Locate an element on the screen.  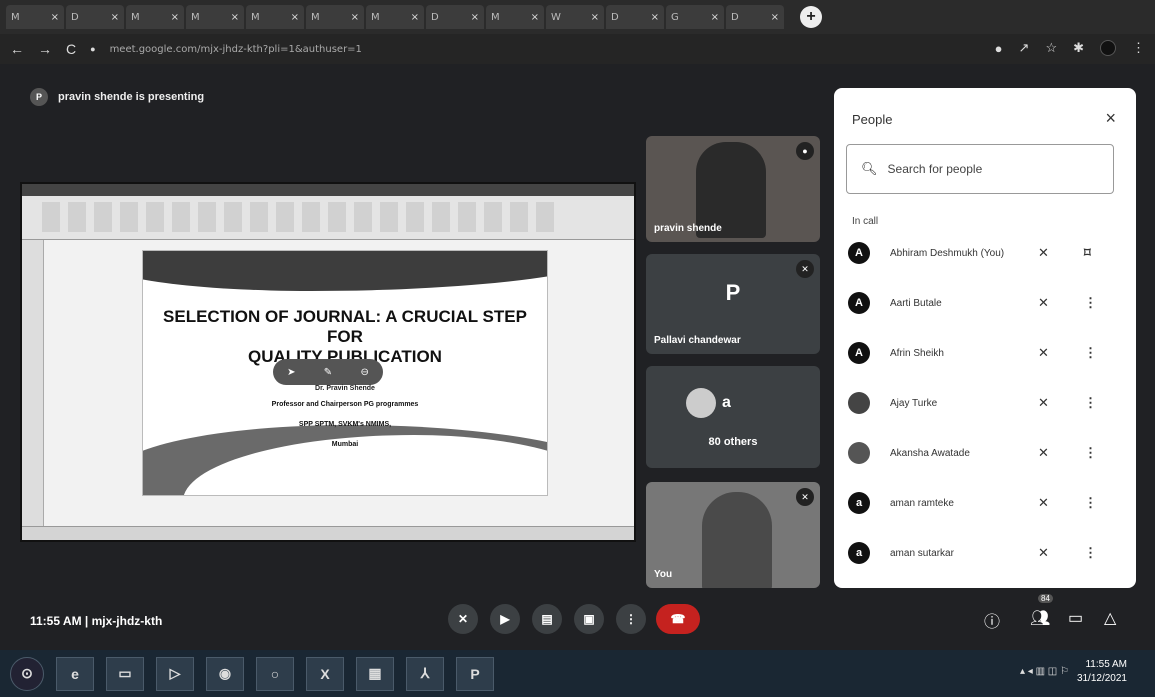
camera-toggle-button: ▶ is located at coordinates (505, 619).